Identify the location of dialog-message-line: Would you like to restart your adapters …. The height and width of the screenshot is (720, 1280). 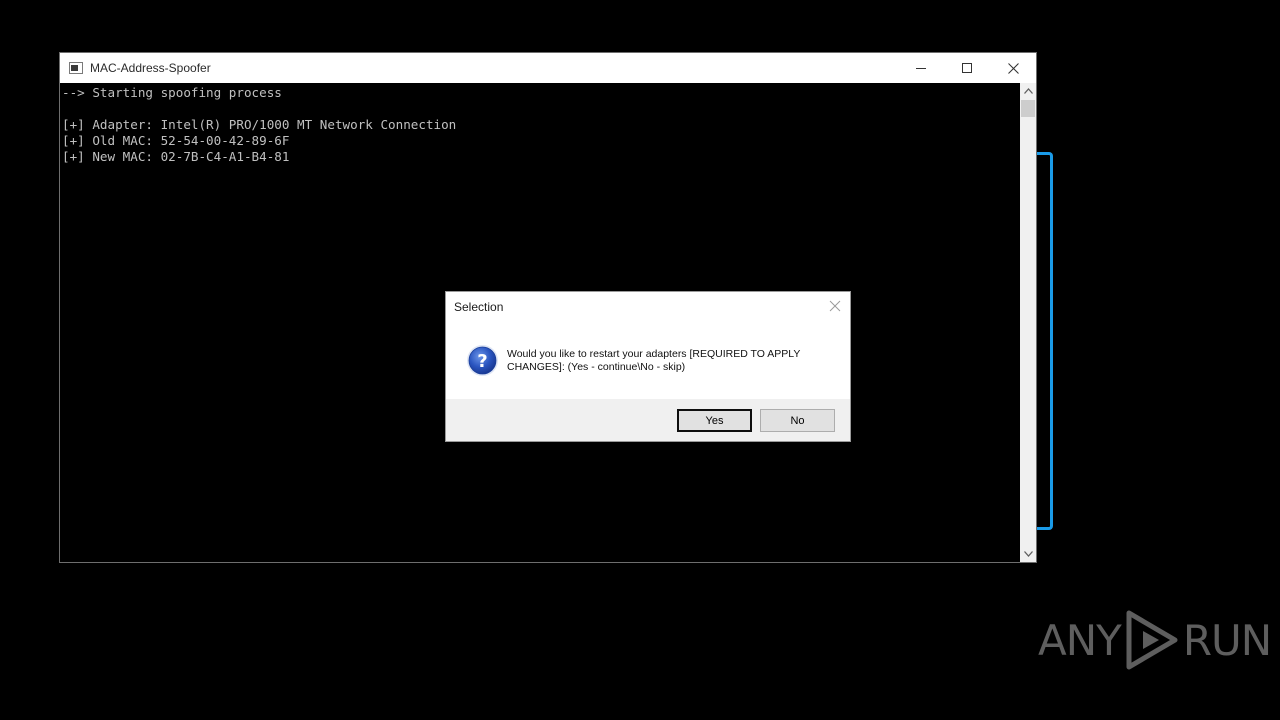
(654, 354).